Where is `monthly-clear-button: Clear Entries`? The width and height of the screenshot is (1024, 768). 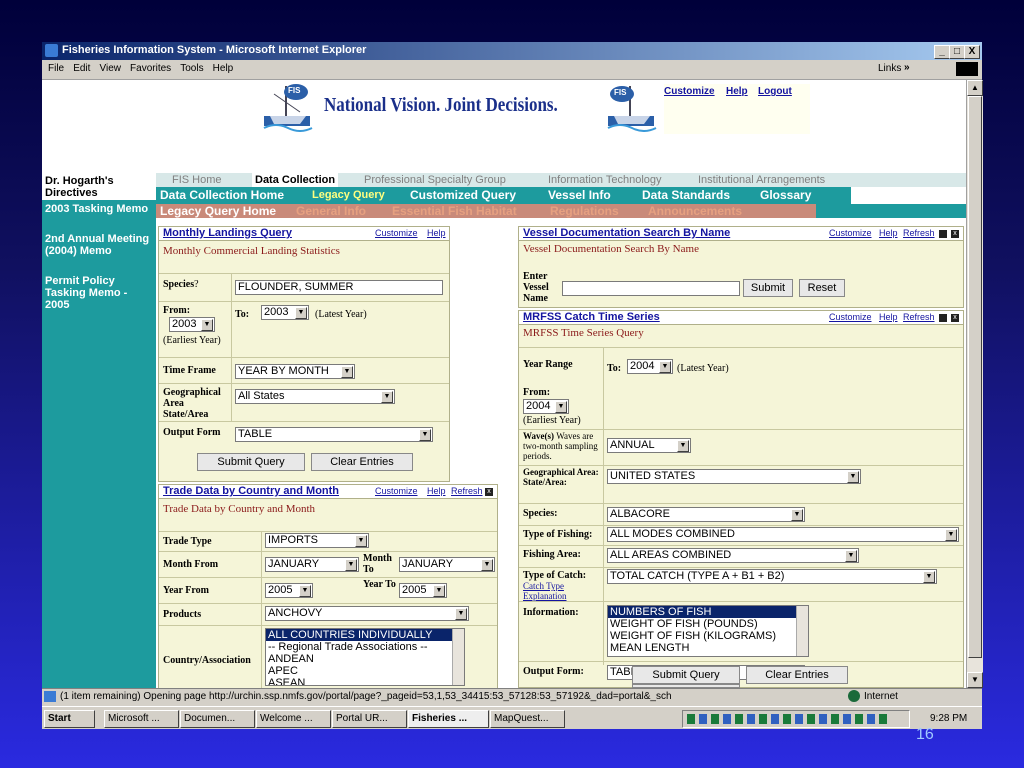
monthly-clear-button: Clear Entries is located at coordinates (362, 462).